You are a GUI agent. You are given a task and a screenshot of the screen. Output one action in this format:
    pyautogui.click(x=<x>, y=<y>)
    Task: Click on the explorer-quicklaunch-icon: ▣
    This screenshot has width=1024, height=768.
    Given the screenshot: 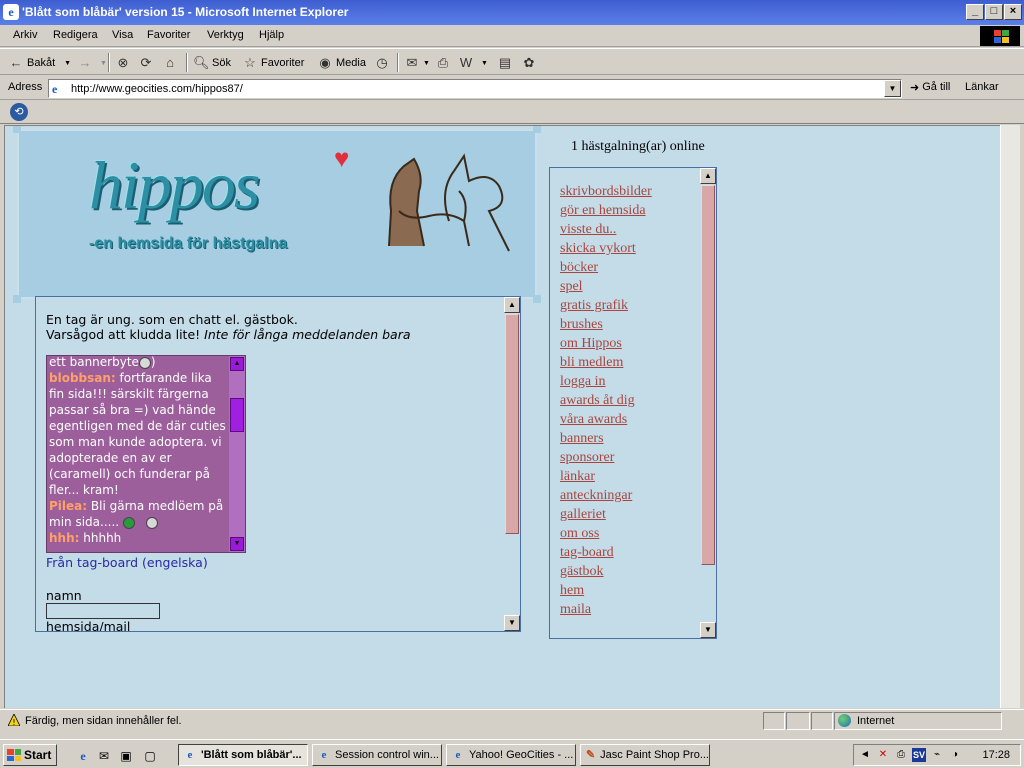 What is the action you would take?
    pyautogui.click(x=126, y=756)
    